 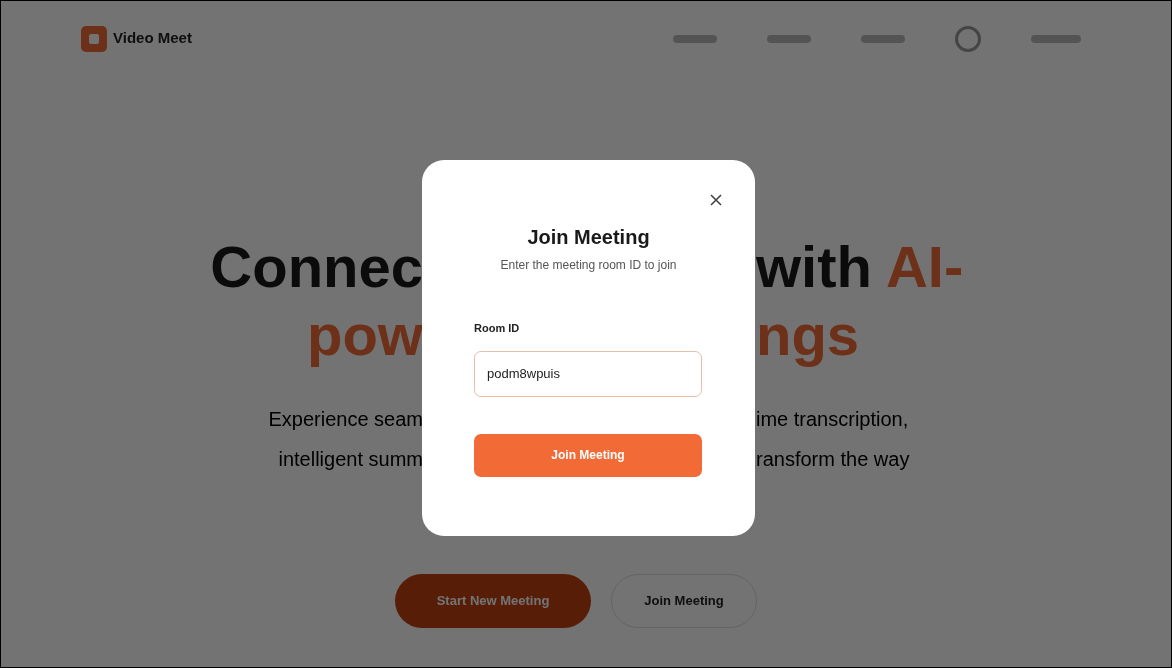 What do you see at coordinates (365, 335) in the screenshot?
I see `headline-text: pow` at bounding box center [365, 335].